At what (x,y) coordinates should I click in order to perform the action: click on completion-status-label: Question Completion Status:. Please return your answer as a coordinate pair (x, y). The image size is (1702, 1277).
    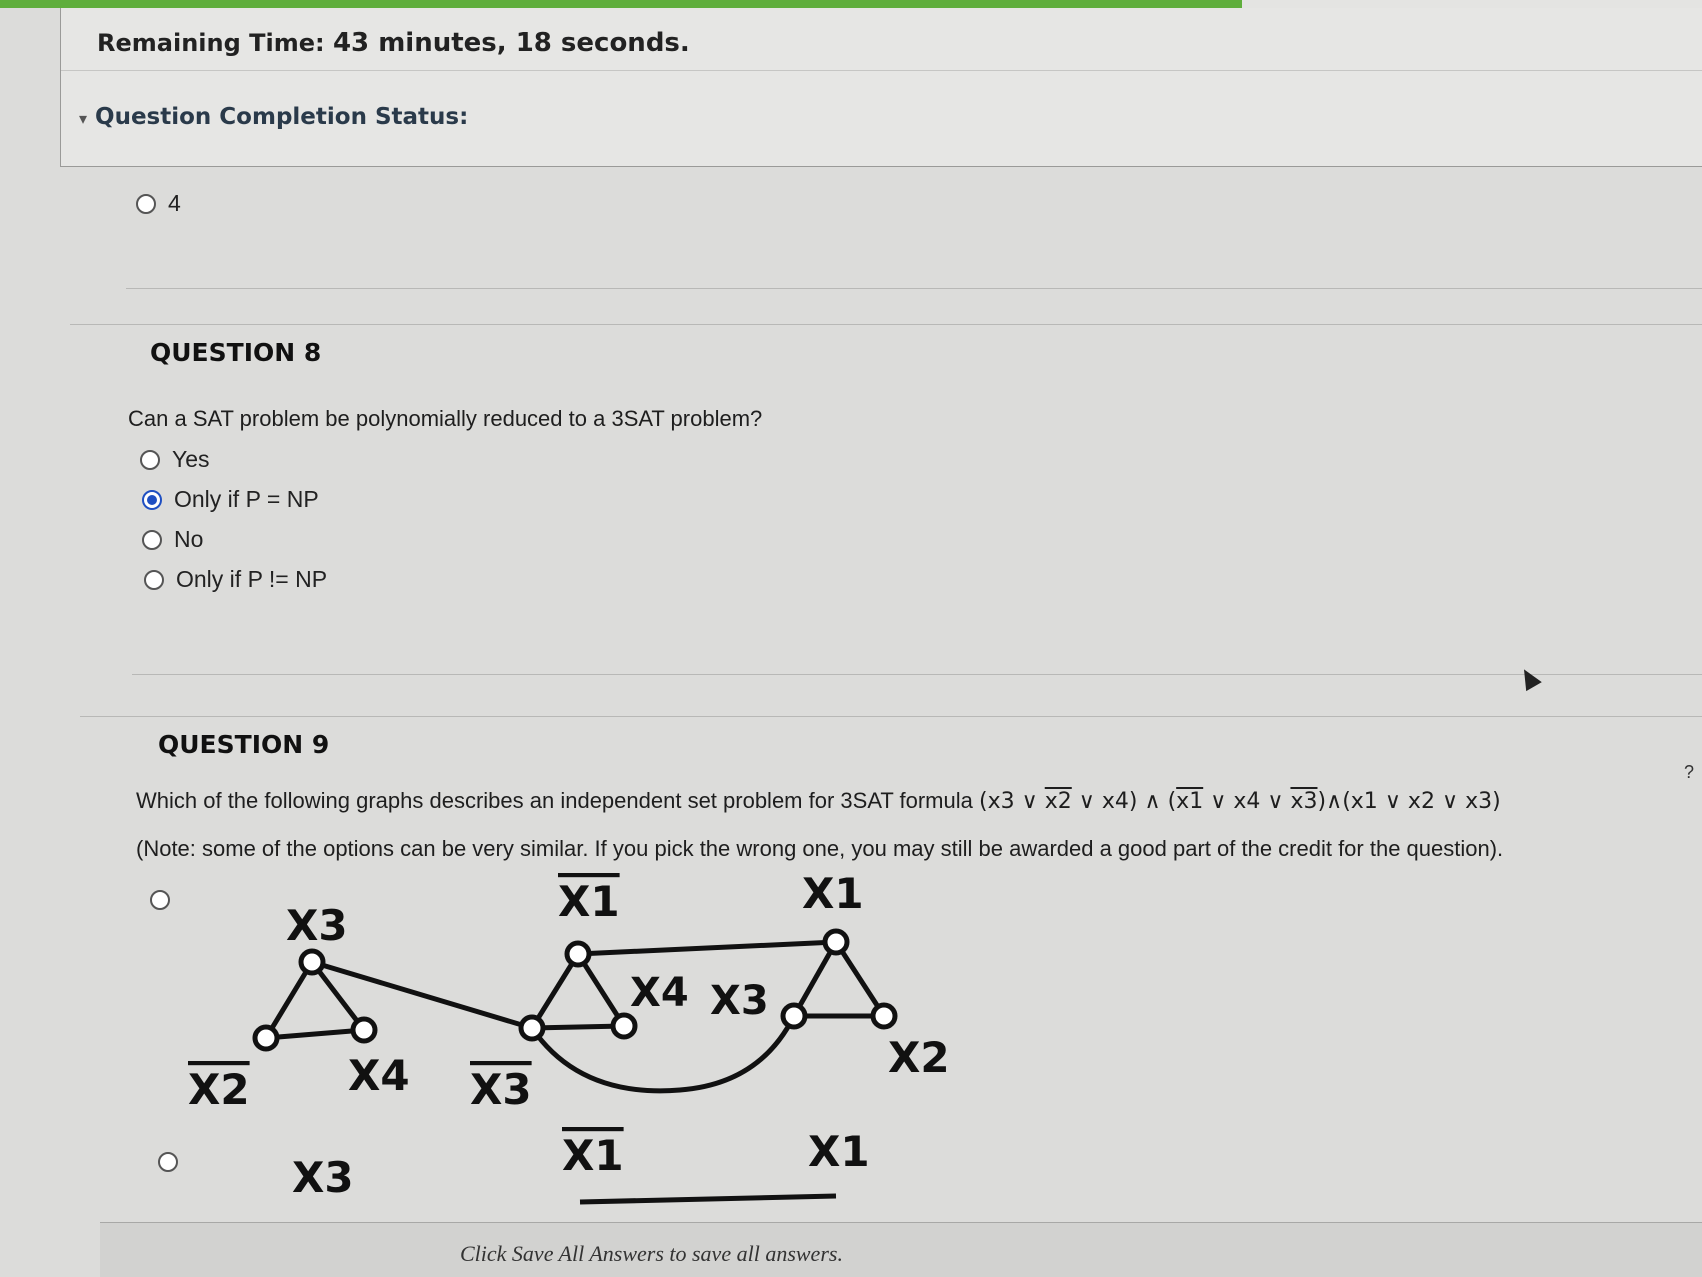
    Looking at the image, I should click on (282, 117).